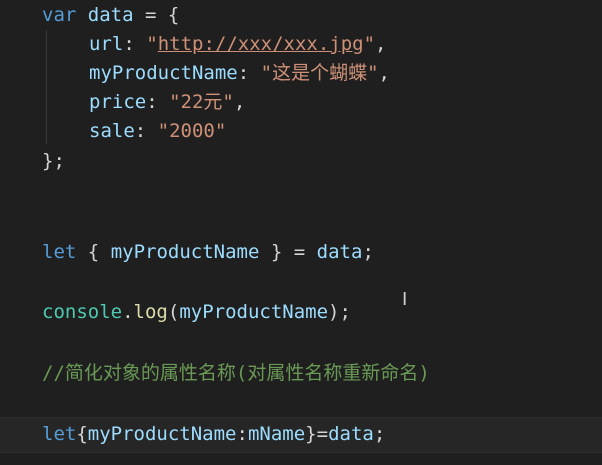  I want to click on method-log: log, so click(150, 312).